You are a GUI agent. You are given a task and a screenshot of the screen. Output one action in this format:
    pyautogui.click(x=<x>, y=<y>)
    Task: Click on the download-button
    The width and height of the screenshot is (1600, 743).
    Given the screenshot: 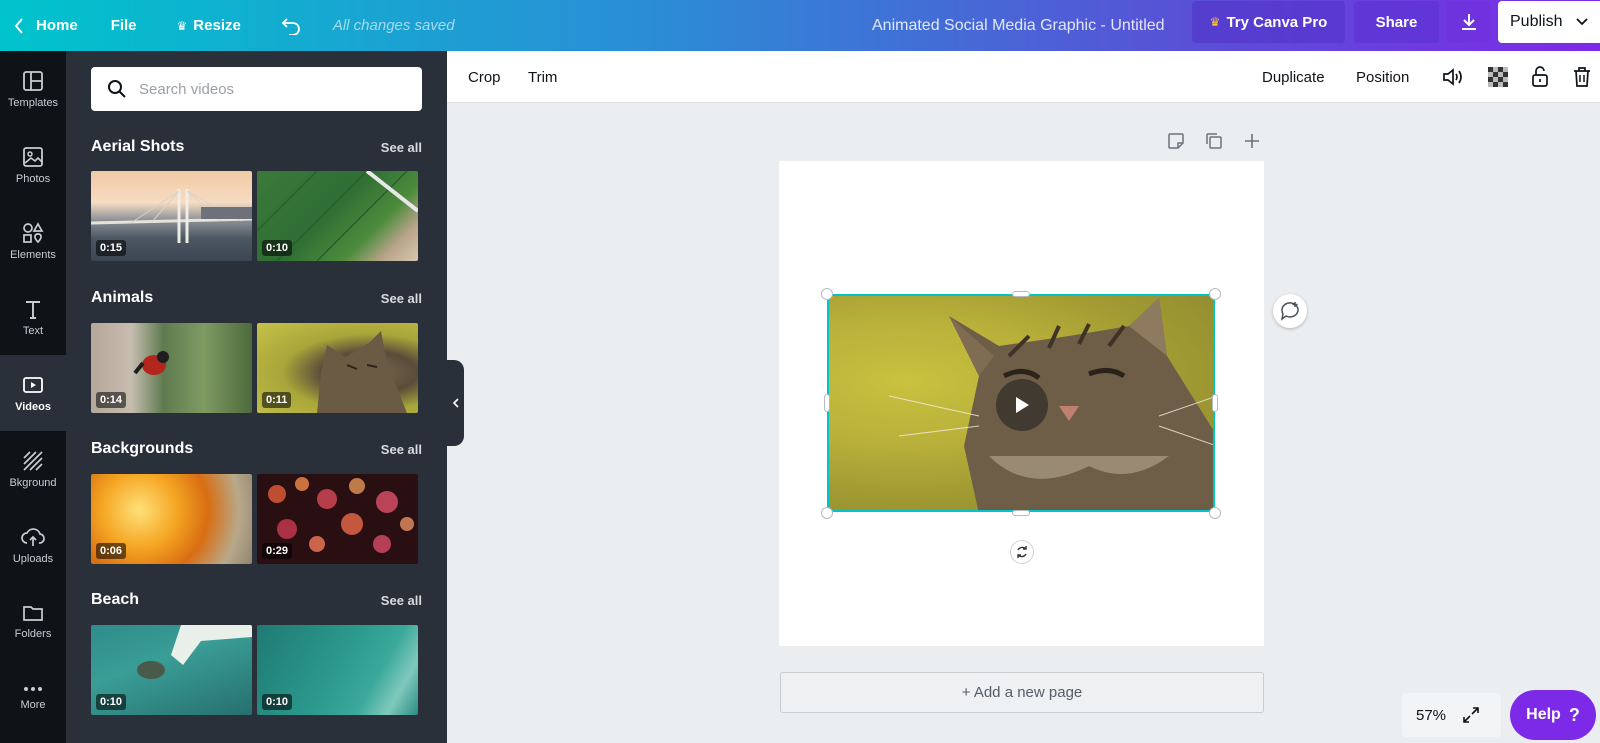 What is the action you would take?
    pyautogui.click(x=1468, y=22)
    